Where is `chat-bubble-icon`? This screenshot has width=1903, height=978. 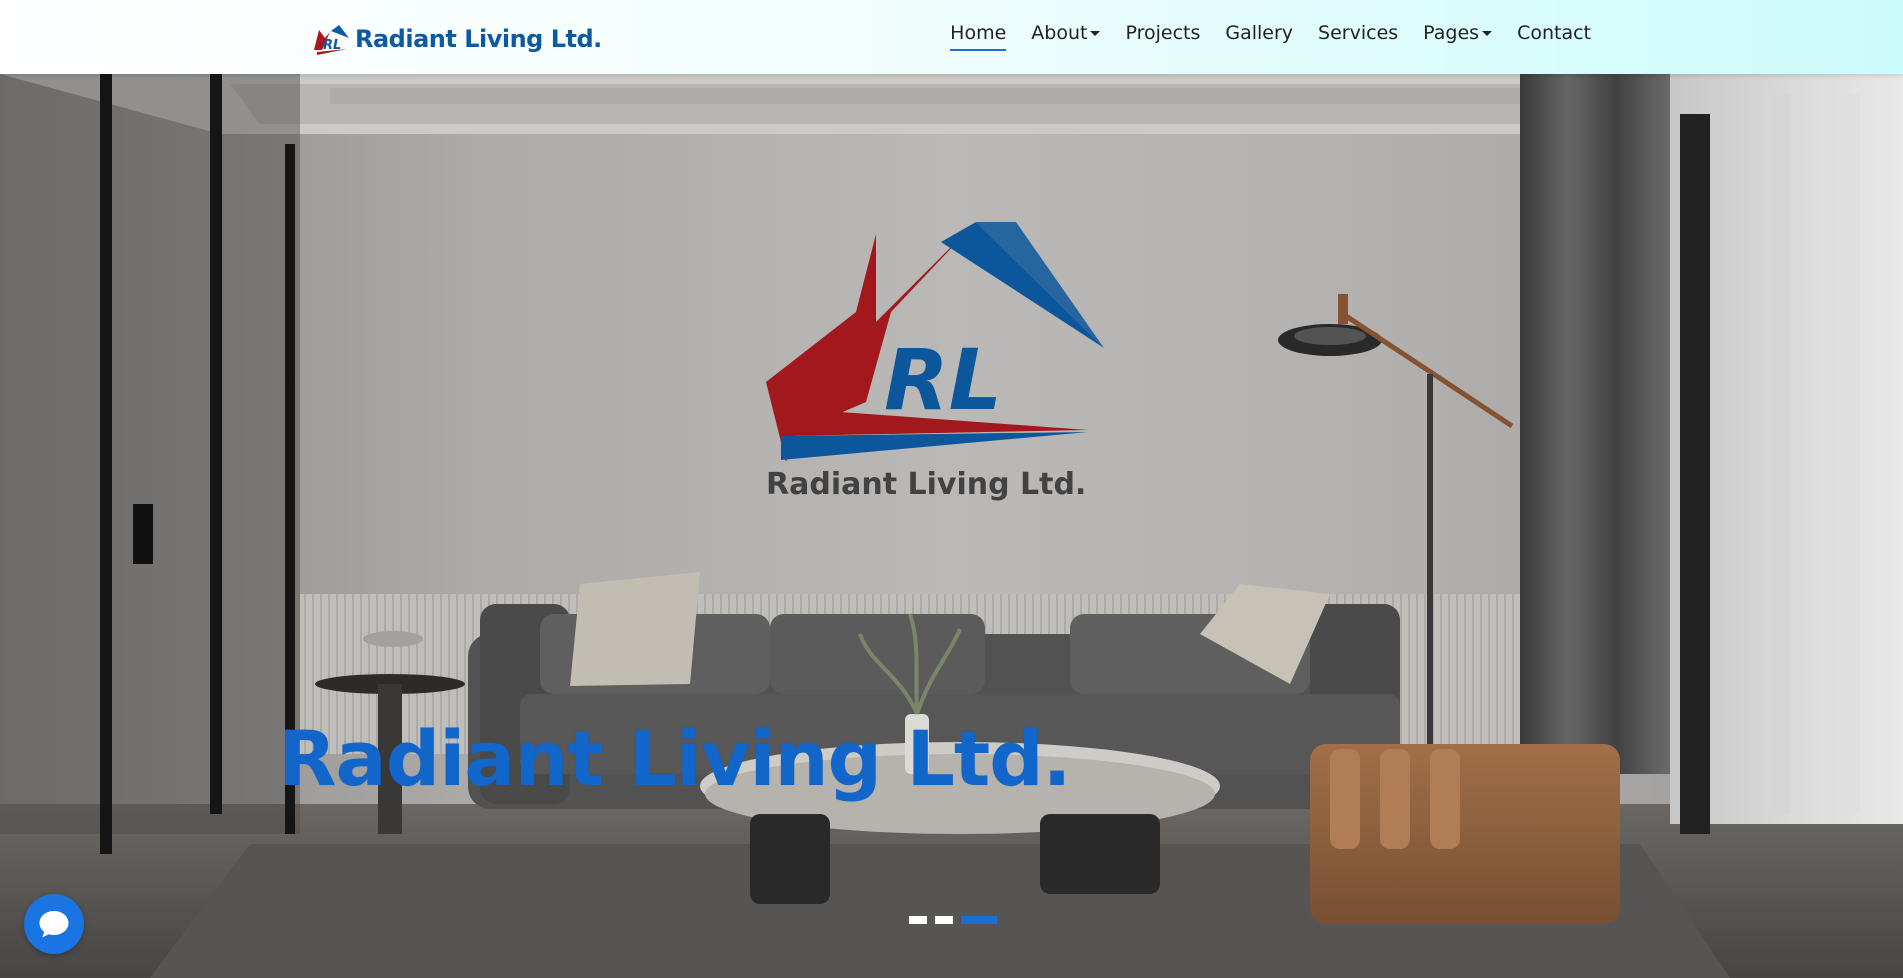 chat-bubble-icon is located at coordinates (54, 924).